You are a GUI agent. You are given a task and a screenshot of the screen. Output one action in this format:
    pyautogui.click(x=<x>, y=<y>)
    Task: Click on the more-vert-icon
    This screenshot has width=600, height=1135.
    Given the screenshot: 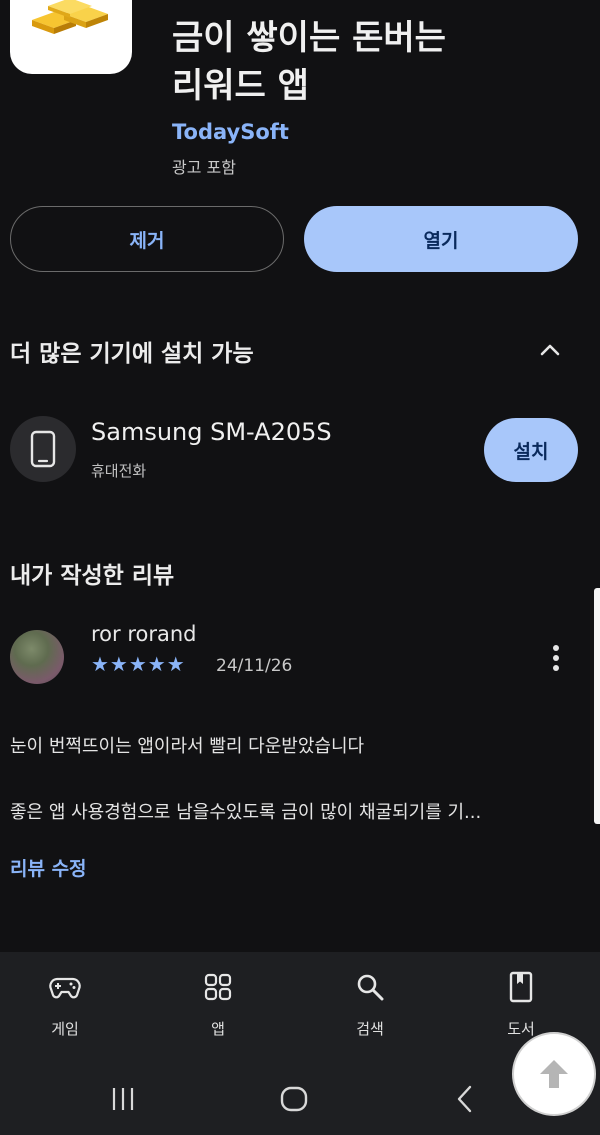 What is the action you would take?
    pyautogui.click(x=556, y=658)
    